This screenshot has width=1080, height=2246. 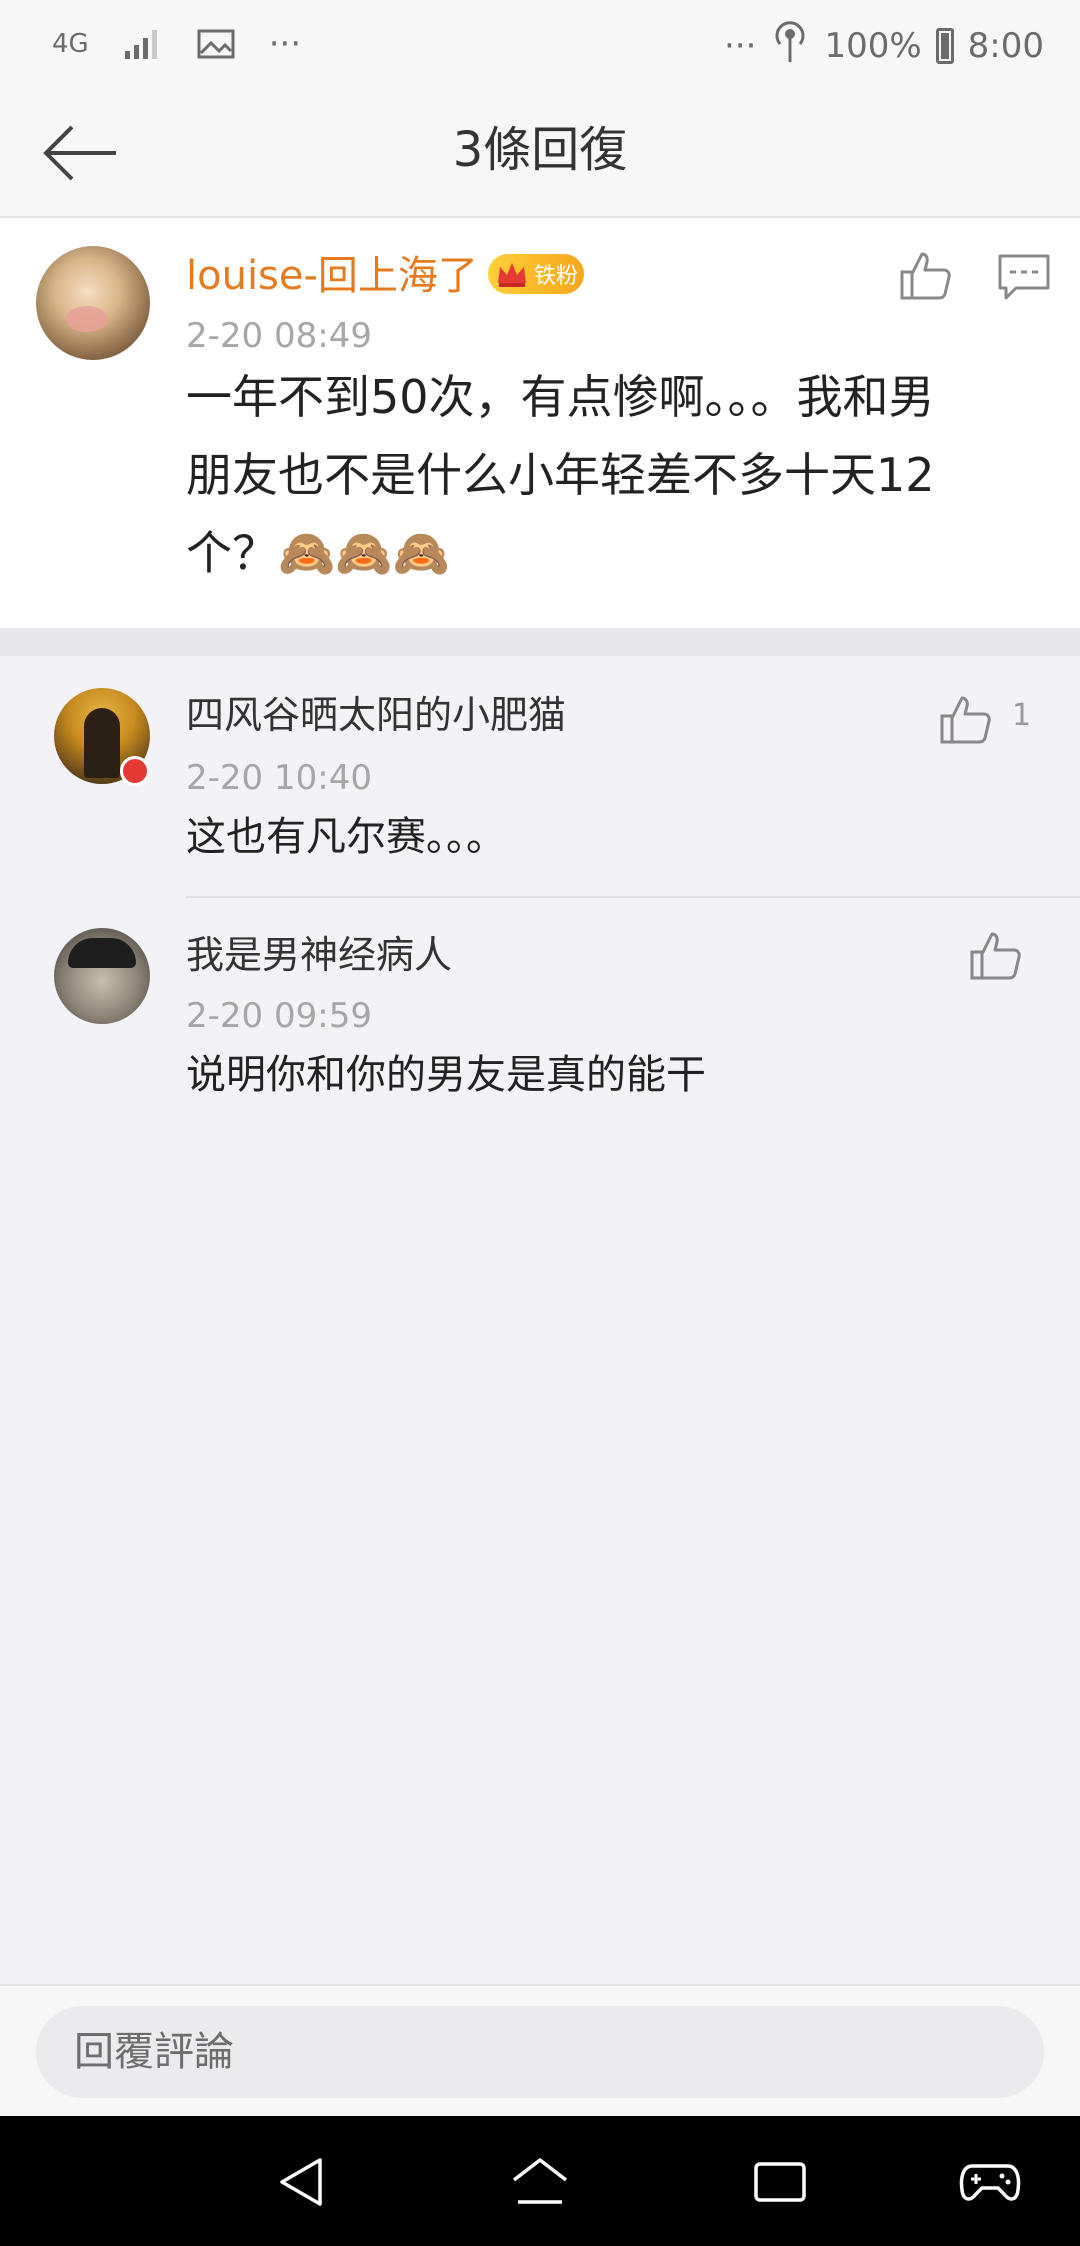 I want to click on more-notifications-icon: ···, so click(x=285, y=44).